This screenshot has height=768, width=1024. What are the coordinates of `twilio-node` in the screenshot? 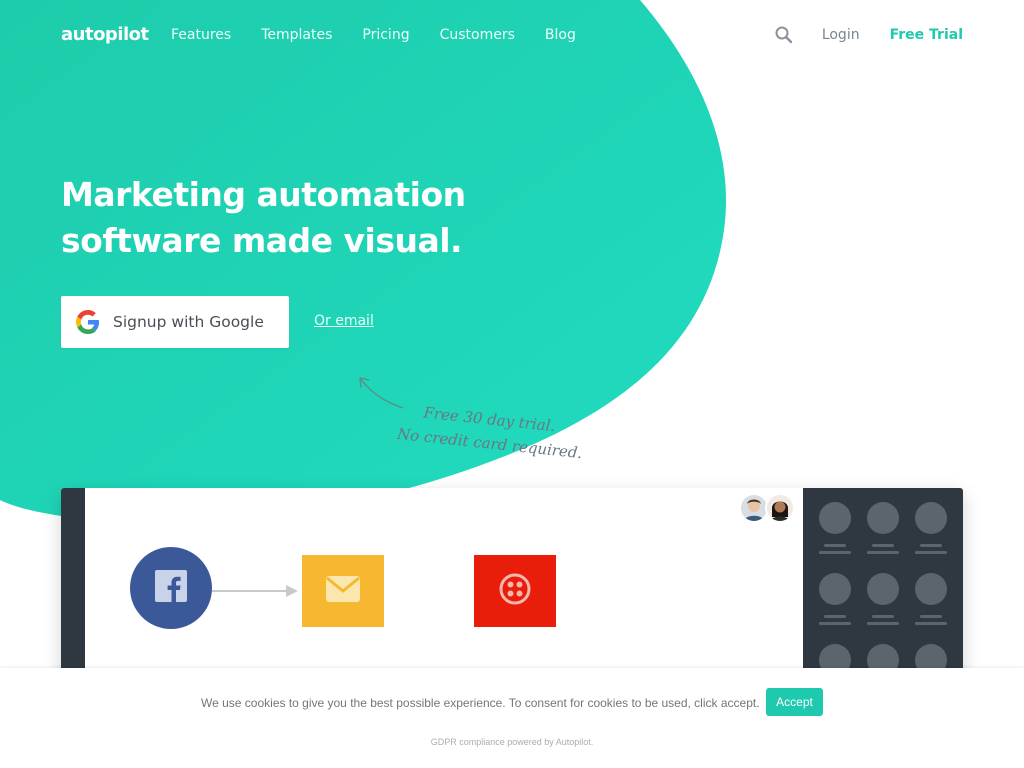 It's located at (515, 591).